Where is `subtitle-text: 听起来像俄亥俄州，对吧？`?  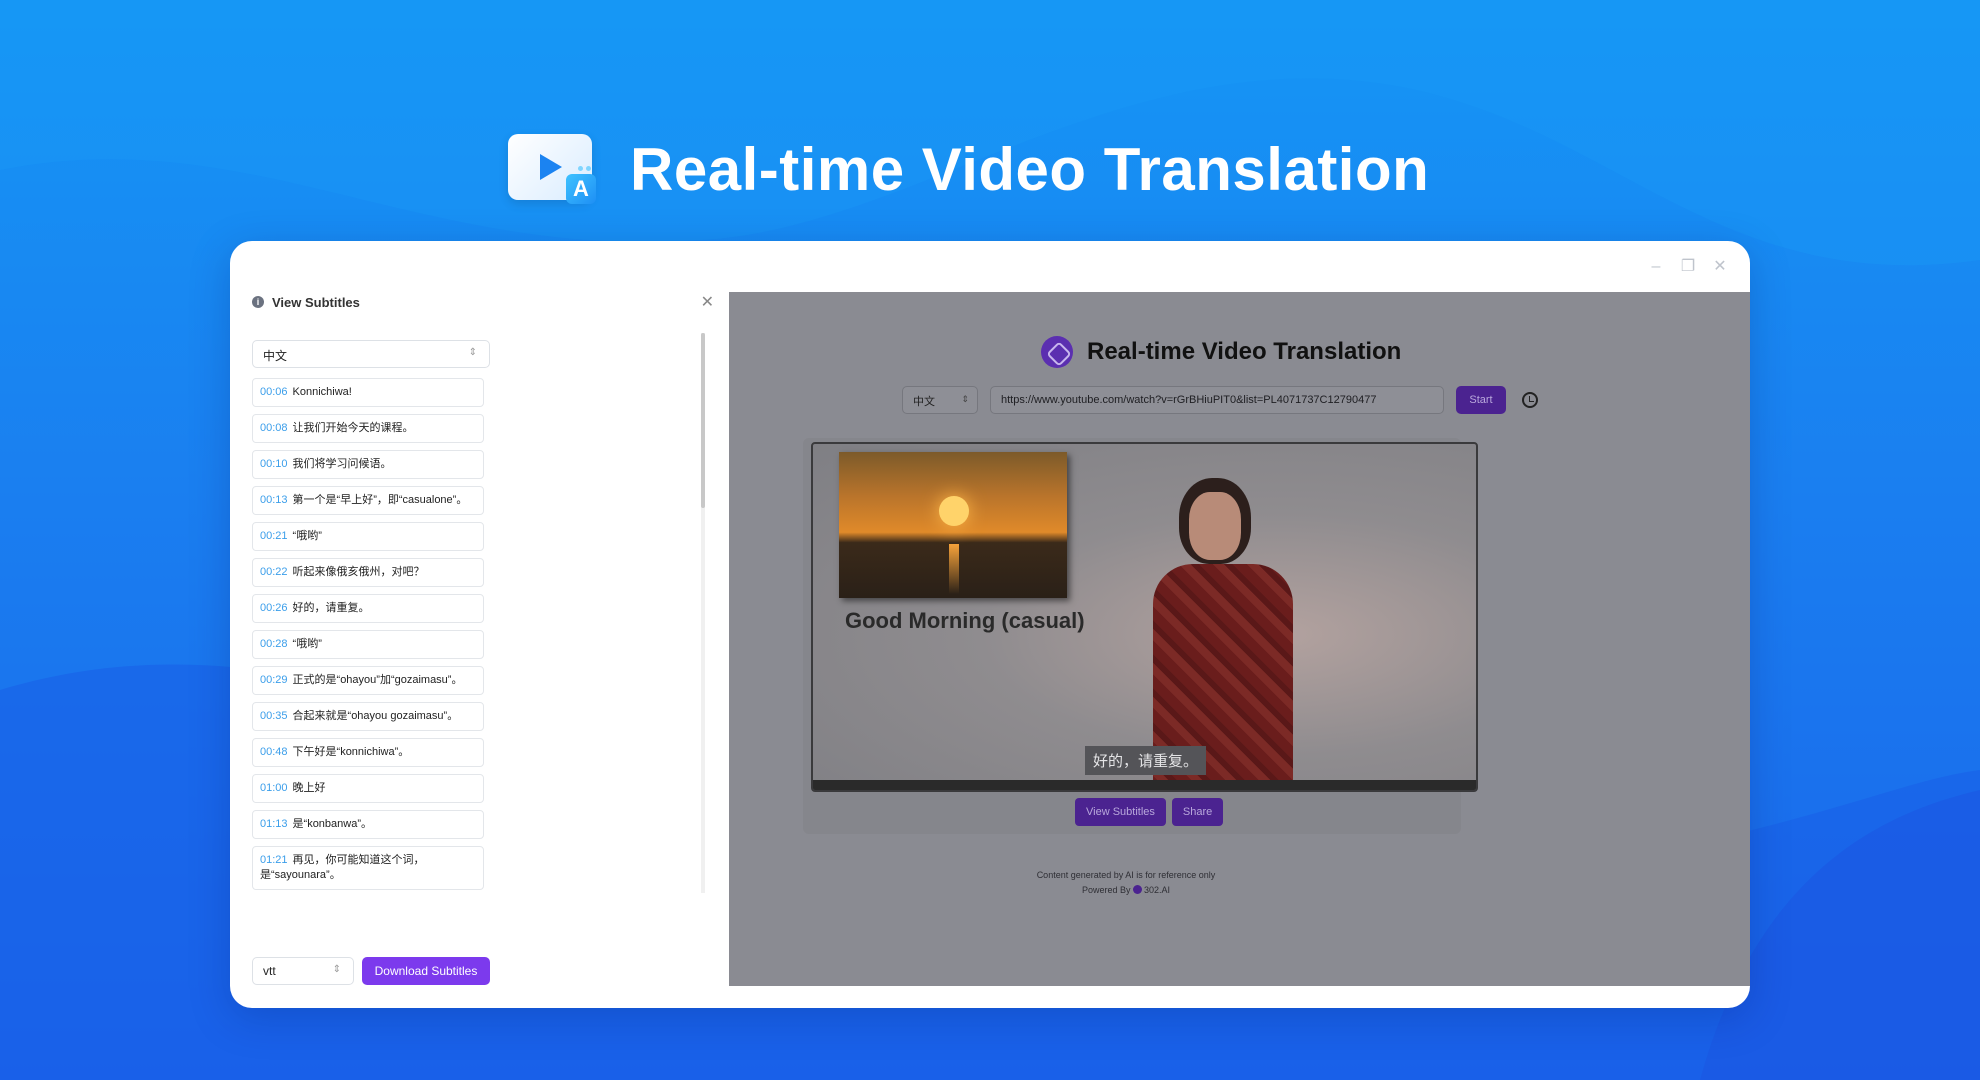
subtitle-text: 听起来像俄亥俄州，对吧？ is located at coordinates (358, 572).